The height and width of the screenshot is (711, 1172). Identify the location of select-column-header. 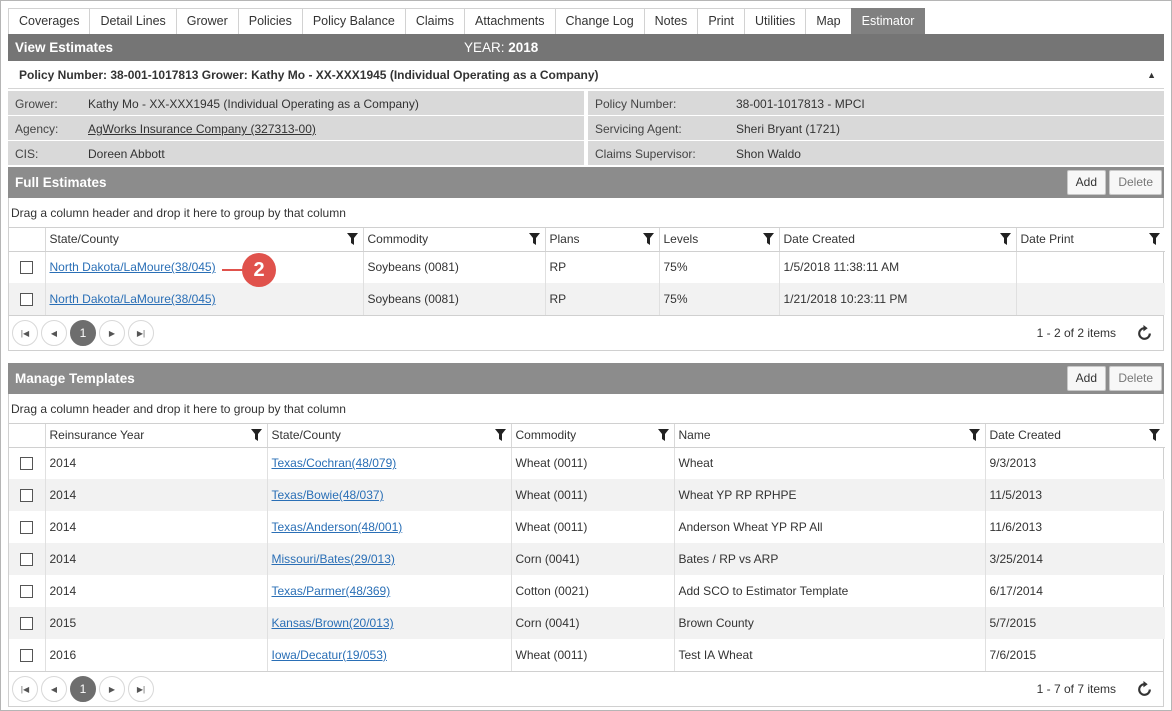
(27, 436).